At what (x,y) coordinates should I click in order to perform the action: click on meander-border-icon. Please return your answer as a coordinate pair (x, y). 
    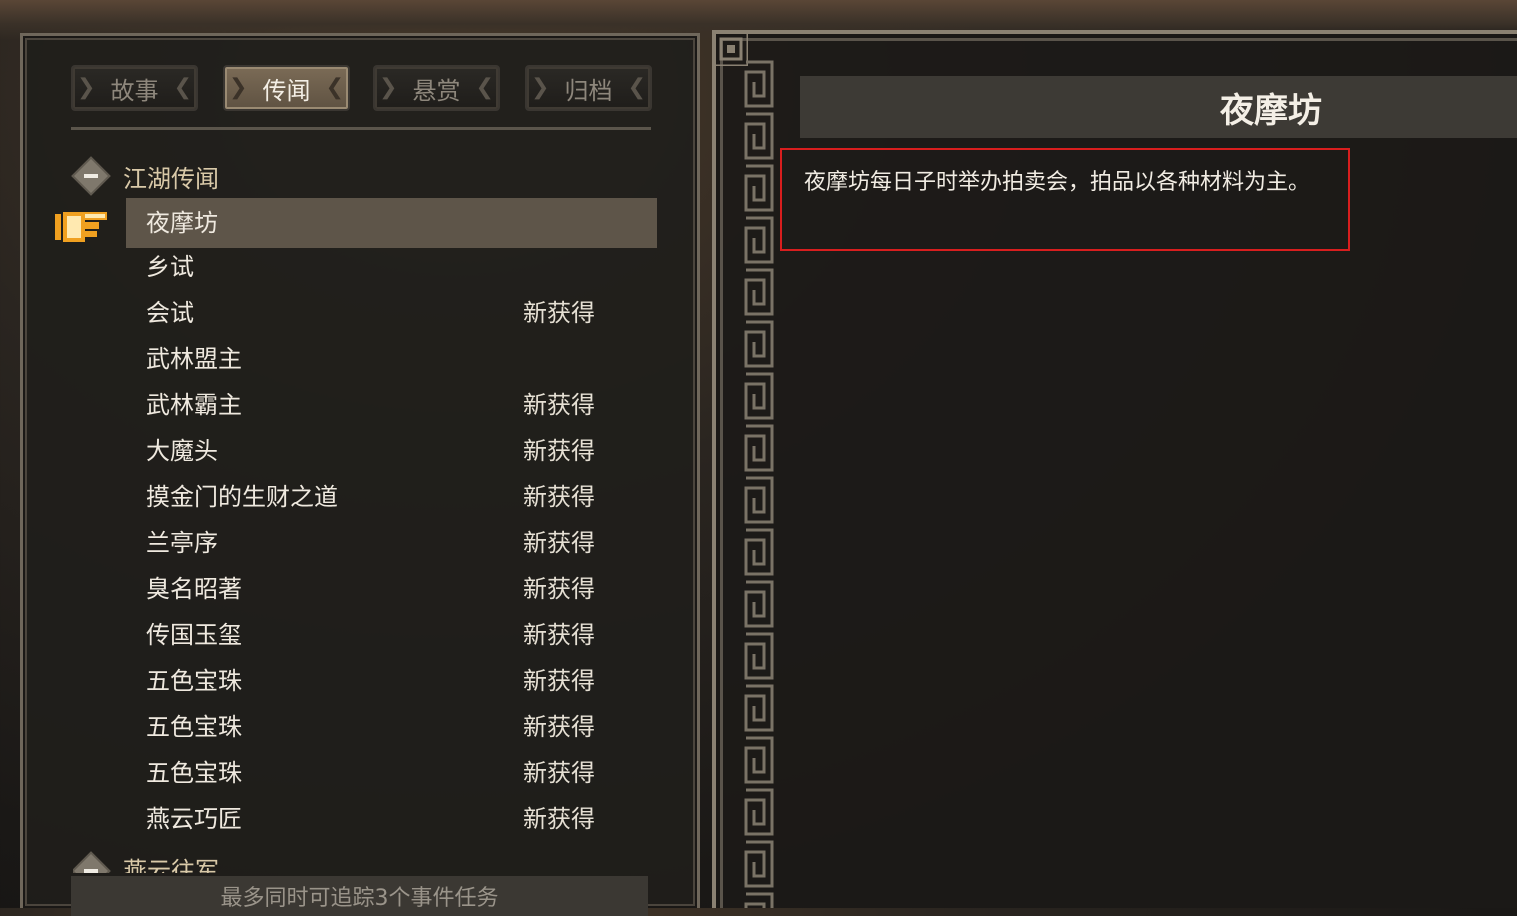
    Looking at the image, I should click on (759, 483).